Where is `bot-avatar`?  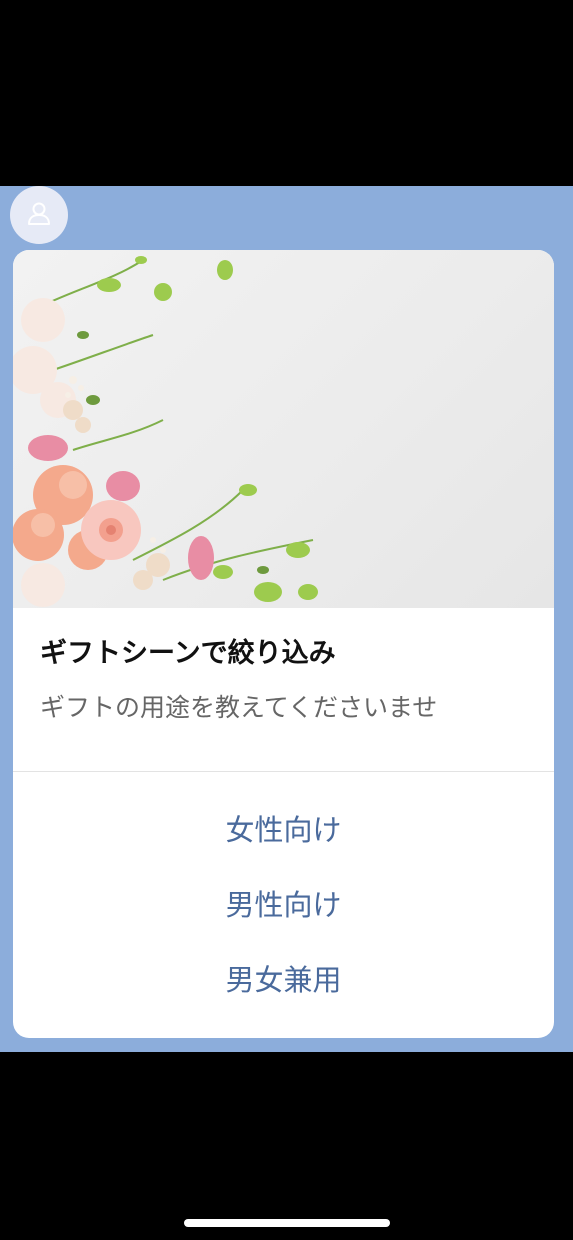 bot-avatar is located at coordinates (39, 215).